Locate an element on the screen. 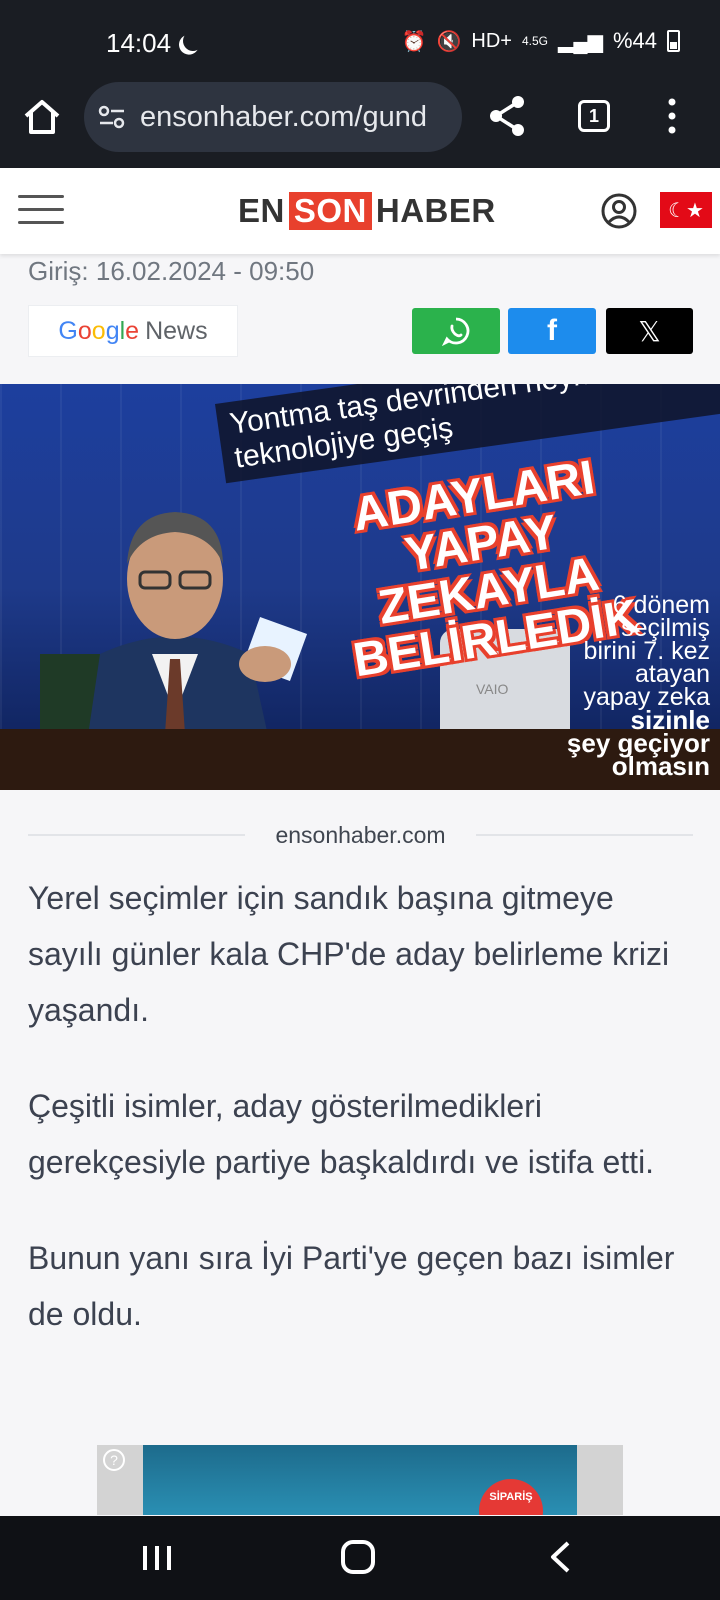 The image size is (720, 1600). alarm-icon: ⏰ is located at coordinates (414, 41).